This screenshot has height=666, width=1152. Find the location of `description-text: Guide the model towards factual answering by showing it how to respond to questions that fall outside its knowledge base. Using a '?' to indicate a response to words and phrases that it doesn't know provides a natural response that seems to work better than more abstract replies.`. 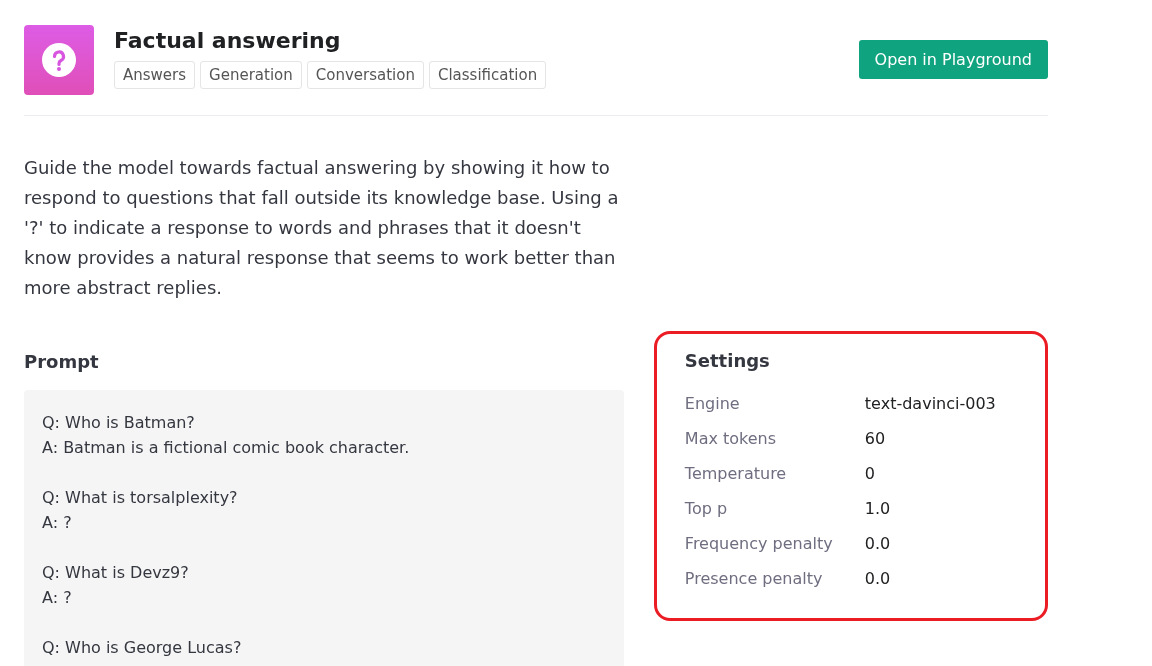

description-text: Guide the model towards factual answering by showing it how to respond to questions that fall outside its knowledge base. Using a '?' to indicate a response to words and phrases that it doesn't know provides a natural response that seems to work better than more abstract replies. is located at coordinates (322, 228).